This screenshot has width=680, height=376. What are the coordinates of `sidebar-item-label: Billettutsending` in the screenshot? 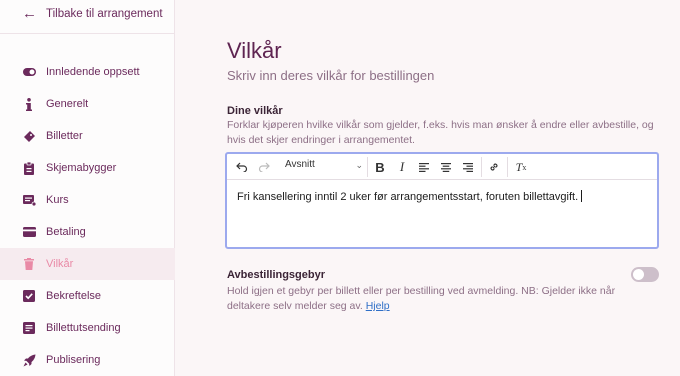 It's located at (83, 328).